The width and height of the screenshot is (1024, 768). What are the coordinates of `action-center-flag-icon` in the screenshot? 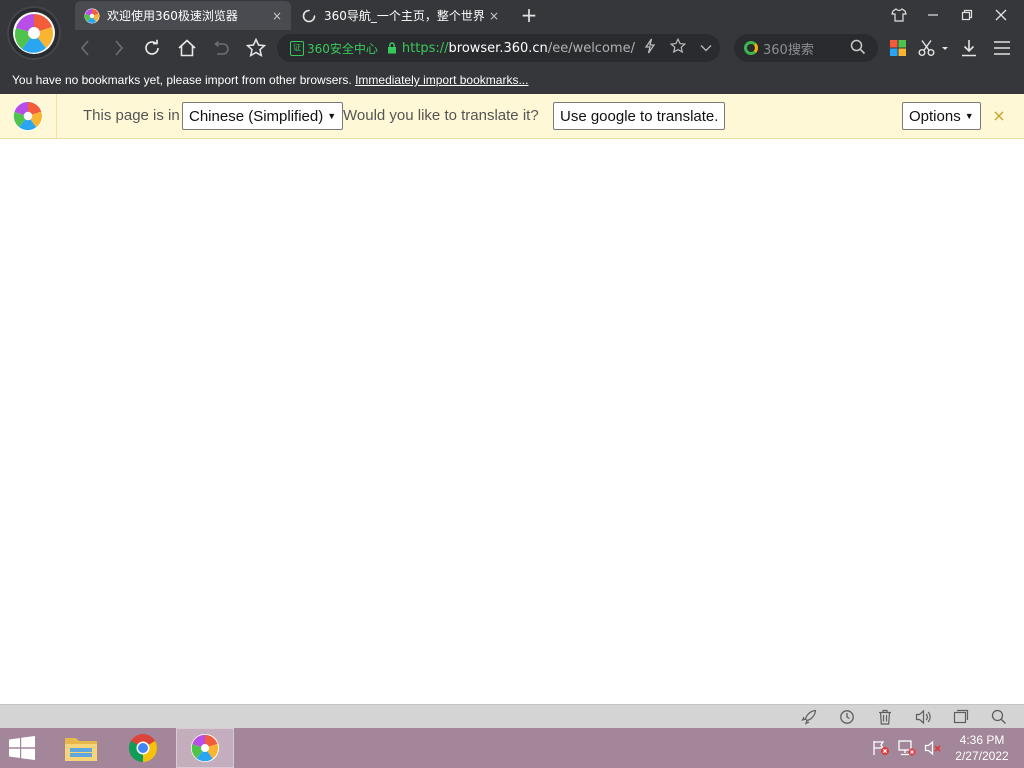 It's located at (881, 750).